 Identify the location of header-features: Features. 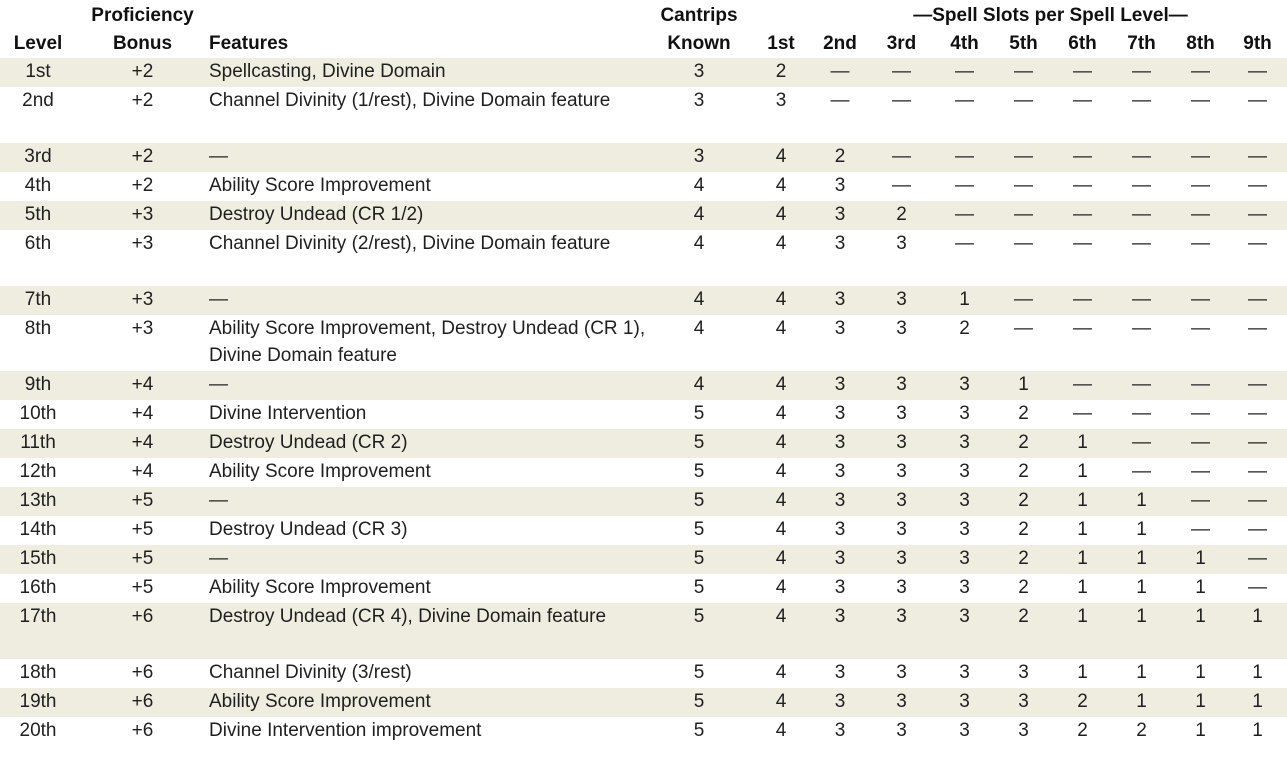
(249, 43).